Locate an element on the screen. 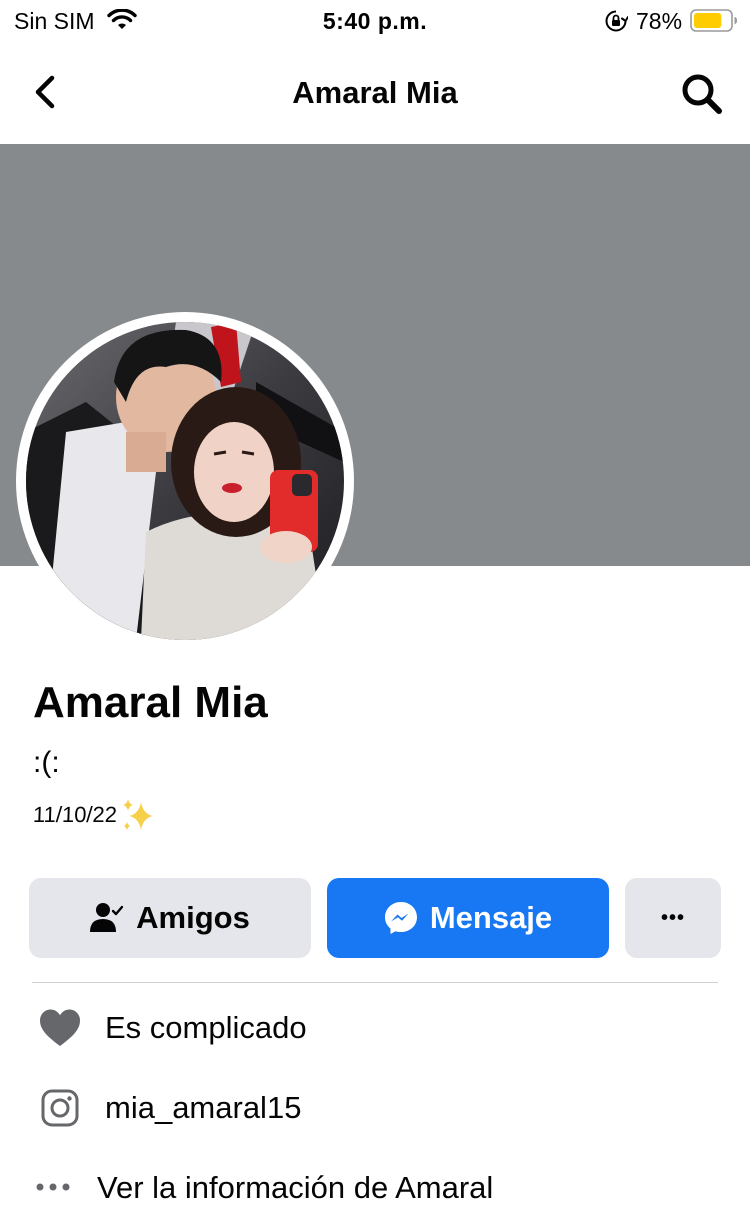 This screenshot has height=1223, width=750. friends-label: Amigos is located at coordinates (193, 917).